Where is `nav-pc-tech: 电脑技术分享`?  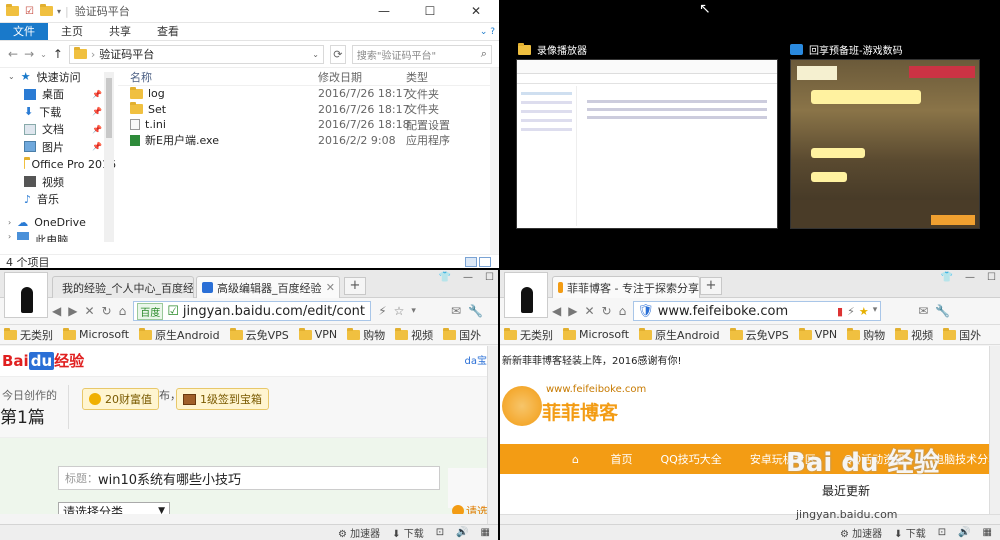
nav-pc-tech: 电脑技术分享 is located at coordinates (961, 459).